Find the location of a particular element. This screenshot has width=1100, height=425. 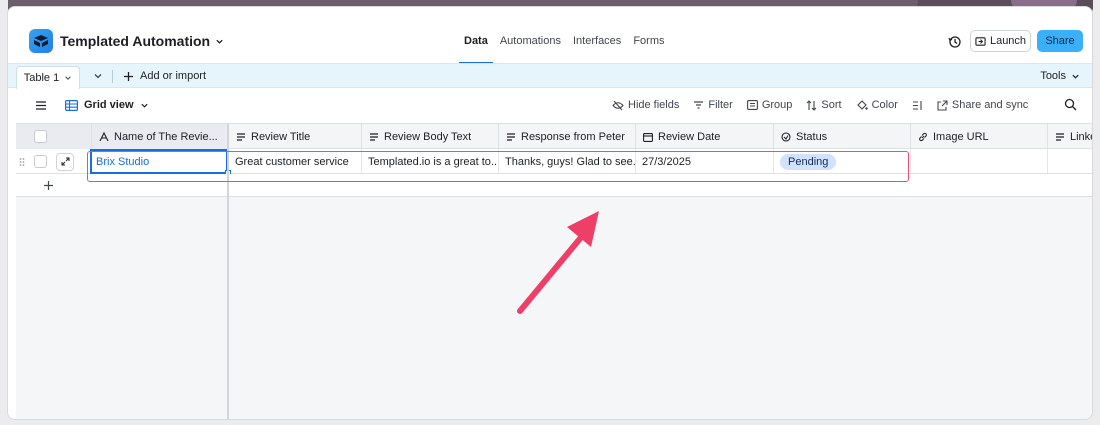

select-all-checkbox is located at coordinates (40, 136).